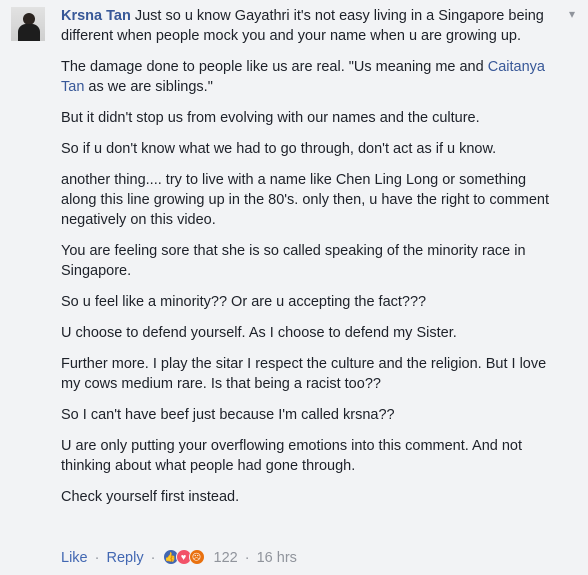 Image resolution: width=588 pixels, height=575 pixels. What do you see at coordinates (150, 497) in the screenshot?
I see `comment-paragraph: Check yourself first instead.` at bounding box center [150, 497].